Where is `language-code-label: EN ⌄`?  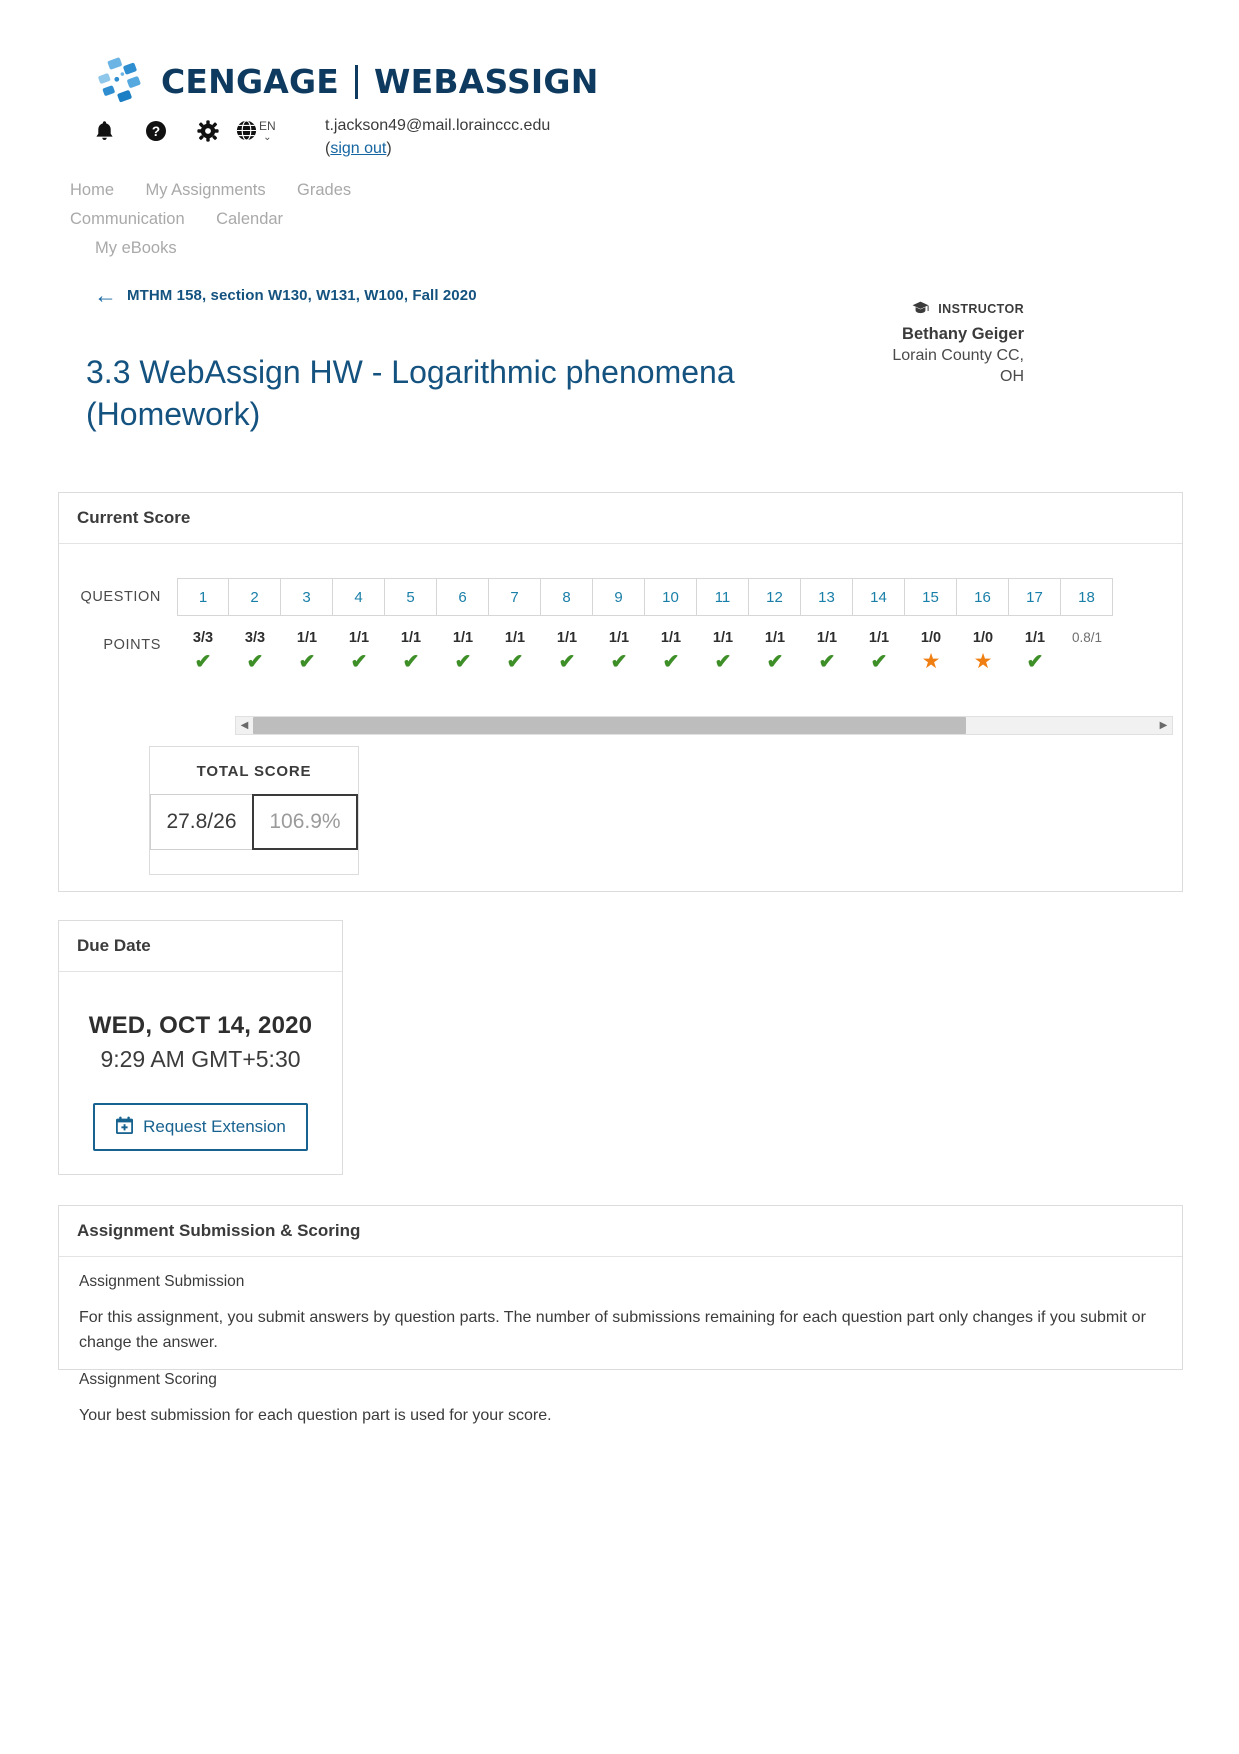
language-code-label: EN ⌄ is located at coordinates (267, 131).